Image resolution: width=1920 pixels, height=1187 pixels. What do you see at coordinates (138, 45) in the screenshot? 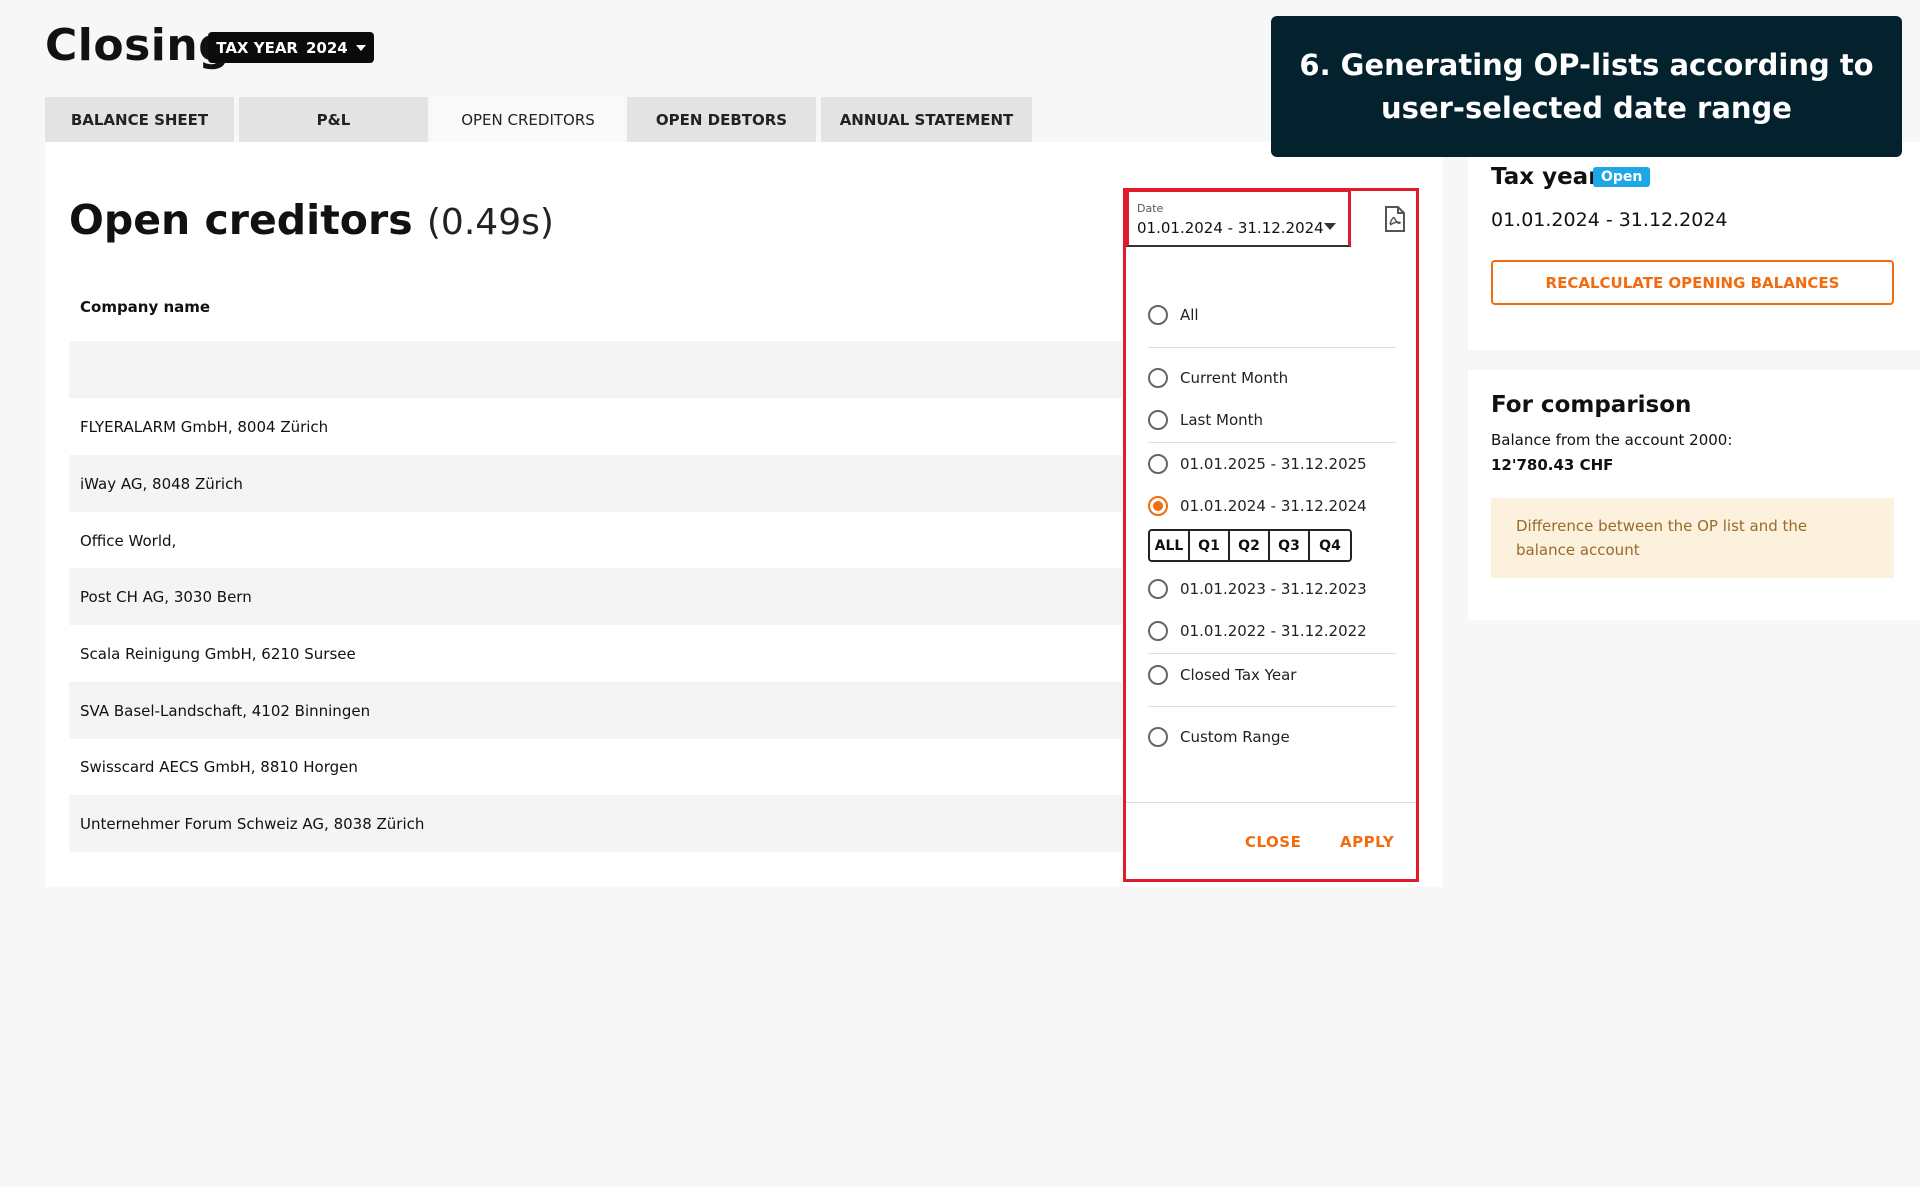
I see `page-title: Closing` at bounding box center [138, 45].